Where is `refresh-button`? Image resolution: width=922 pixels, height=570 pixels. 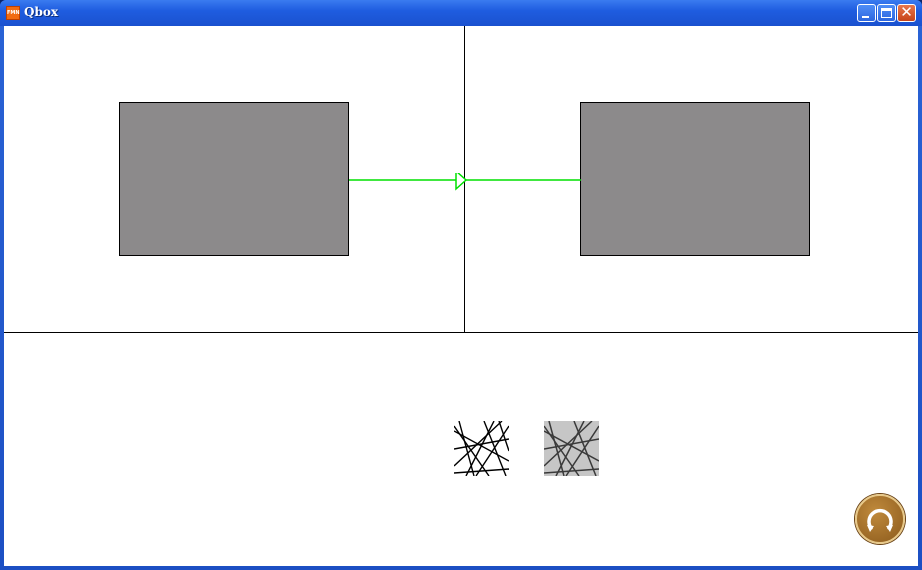 refresh-button is located at coordinates (880, 519).